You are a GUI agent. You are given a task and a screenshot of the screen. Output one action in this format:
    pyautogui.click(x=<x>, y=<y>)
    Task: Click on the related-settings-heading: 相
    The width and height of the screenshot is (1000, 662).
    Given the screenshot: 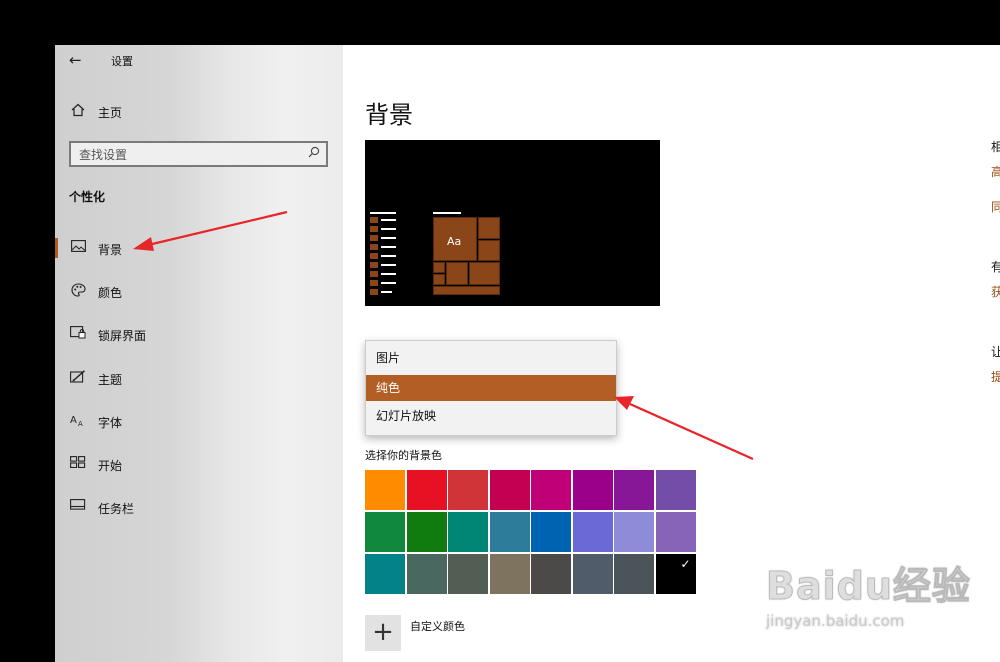 What is the action you would take?
    pyautogui.click(x=995, y=147)
    